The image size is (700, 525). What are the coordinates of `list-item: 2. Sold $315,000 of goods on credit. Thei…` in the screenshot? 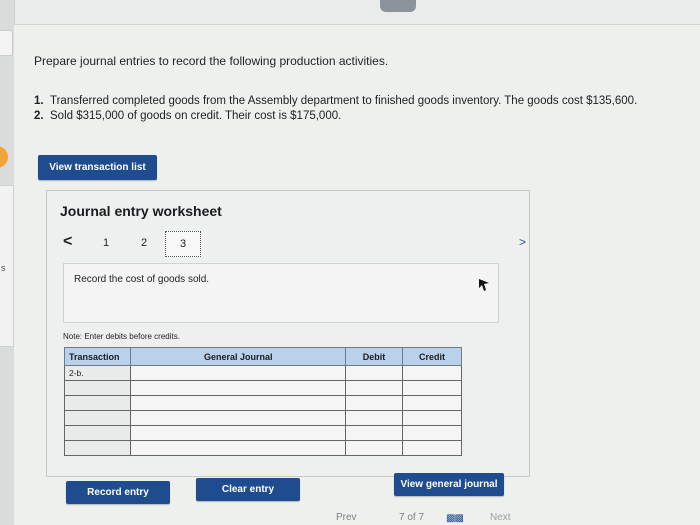 It's located at (335, 116).